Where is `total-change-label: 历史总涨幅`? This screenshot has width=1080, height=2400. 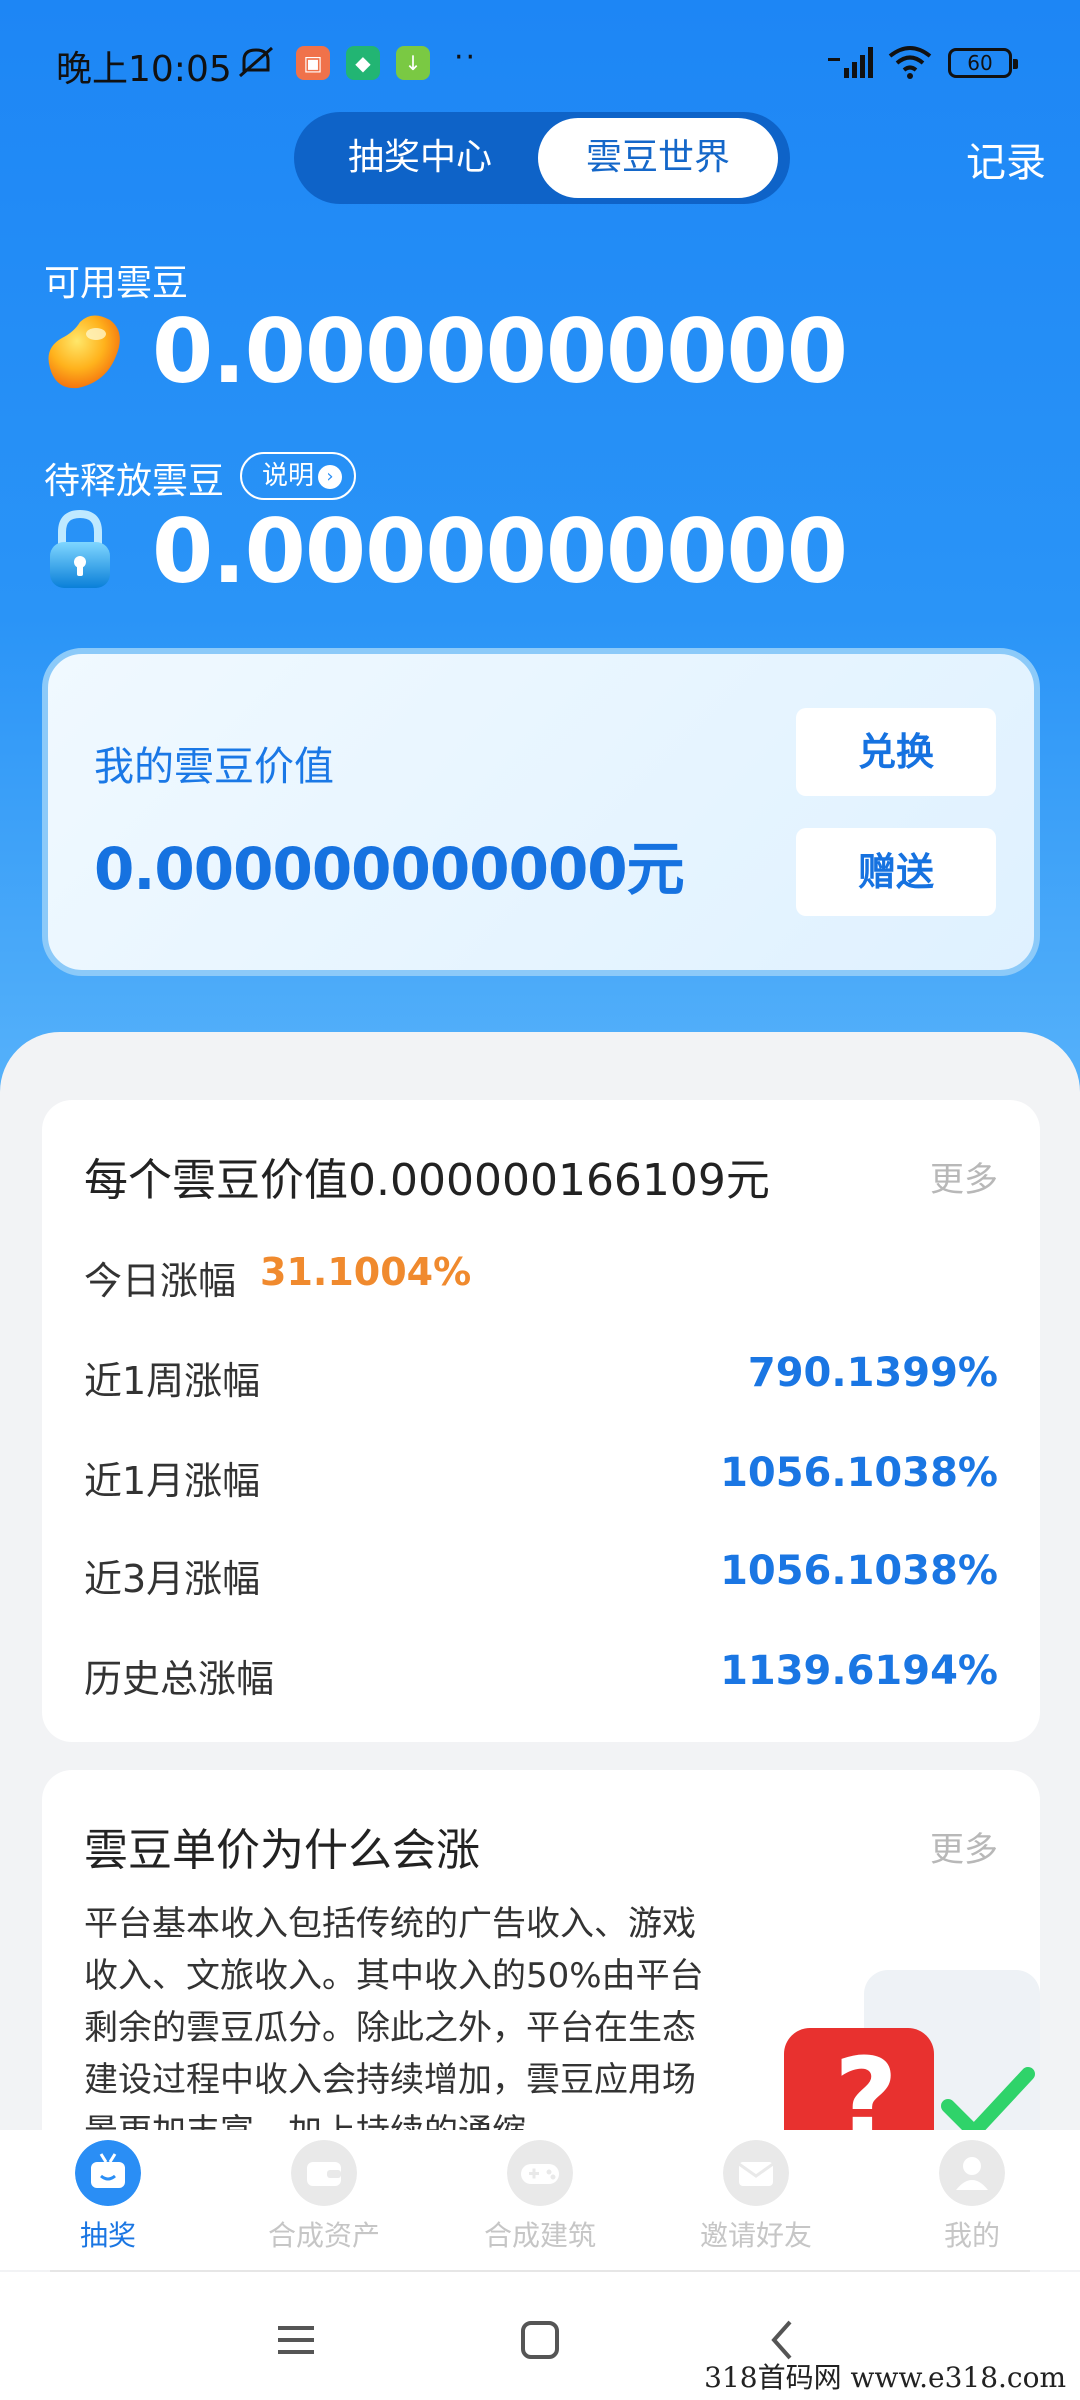
total-change-label: 历史总涨幅 is located at coordinates (179, 1679).